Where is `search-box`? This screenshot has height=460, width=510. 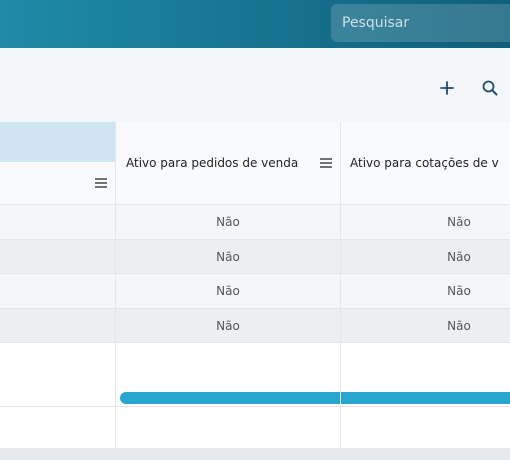
search-box is located at coordinates (420, 23).